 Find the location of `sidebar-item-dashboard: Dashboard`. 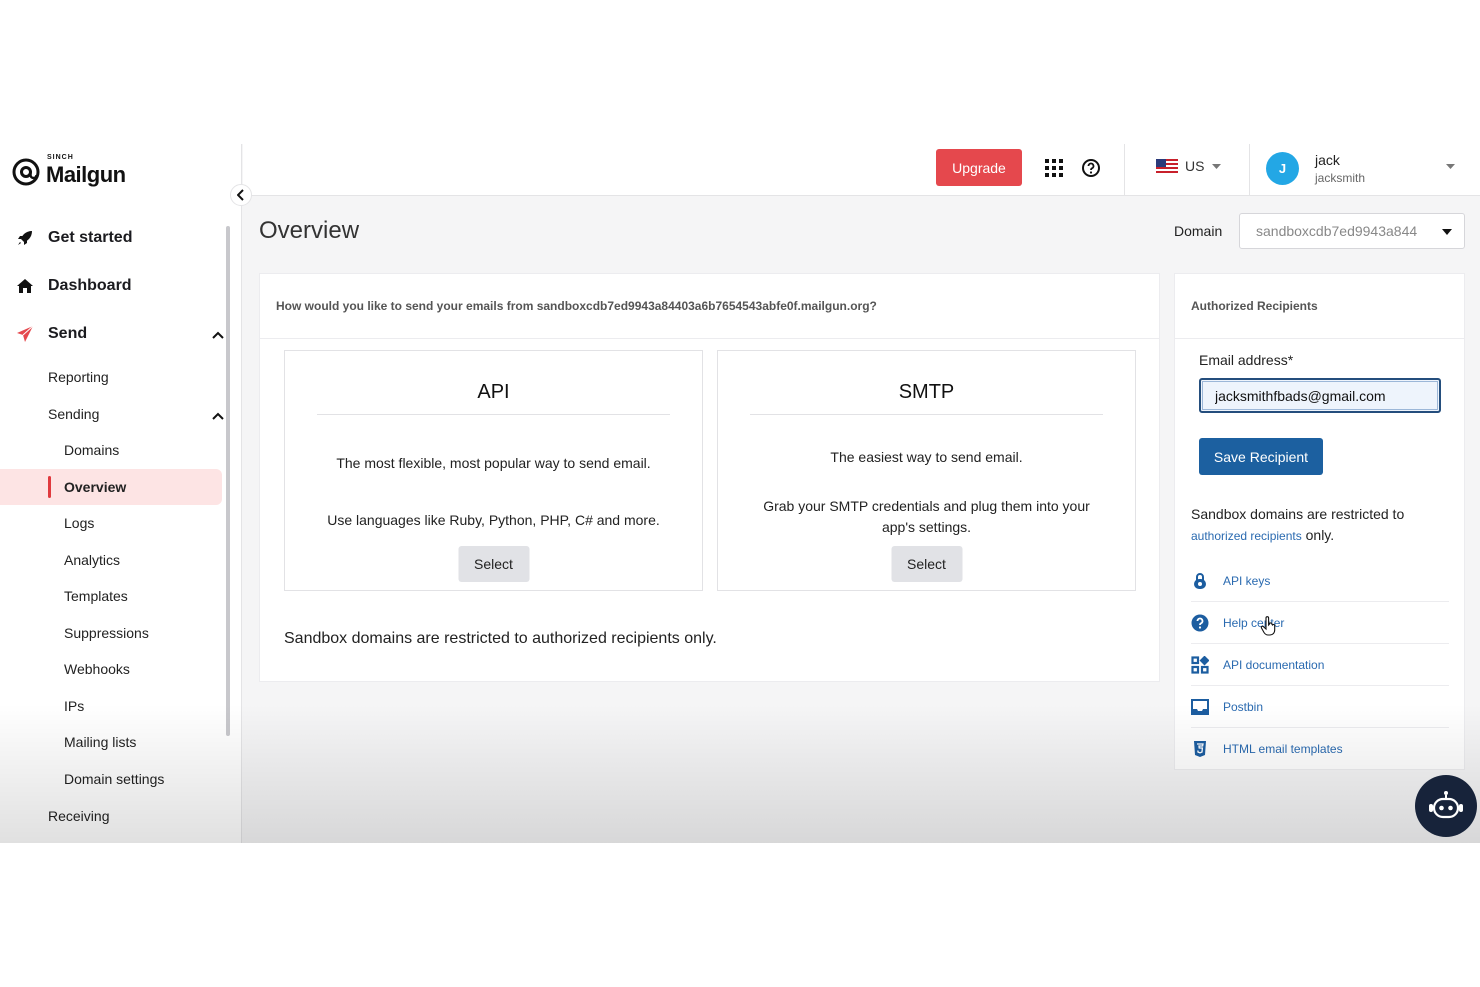

sidebar-item-dashboard: Dashboard is located at coordinates (116, 286).